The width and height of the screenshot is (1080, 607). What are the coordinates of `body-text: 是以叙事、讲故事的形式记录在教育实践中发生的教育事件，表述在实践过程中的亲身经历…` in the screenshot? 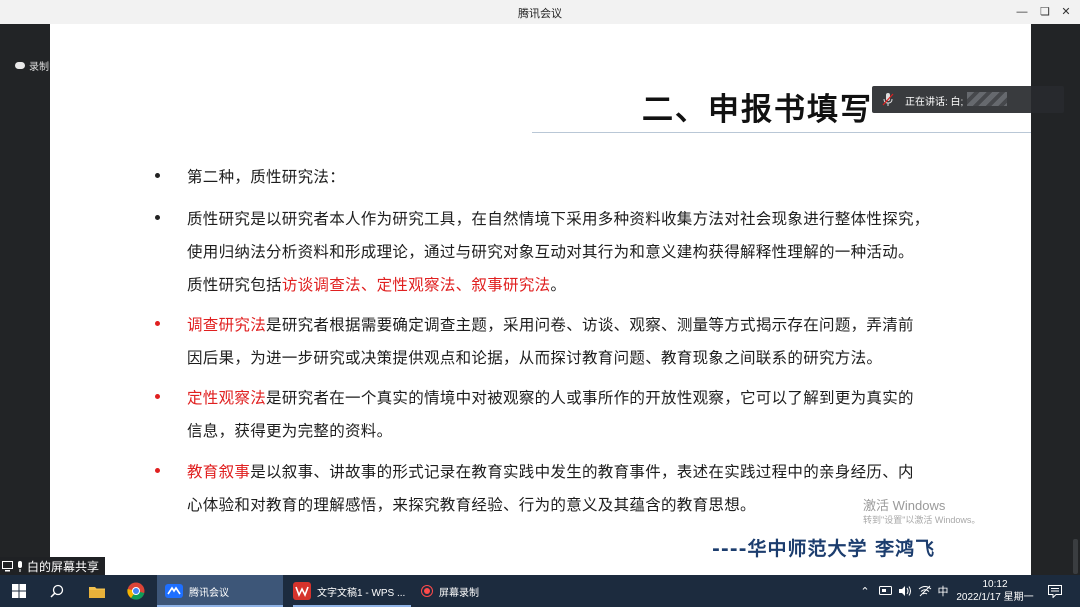 It's located at (582, 472).